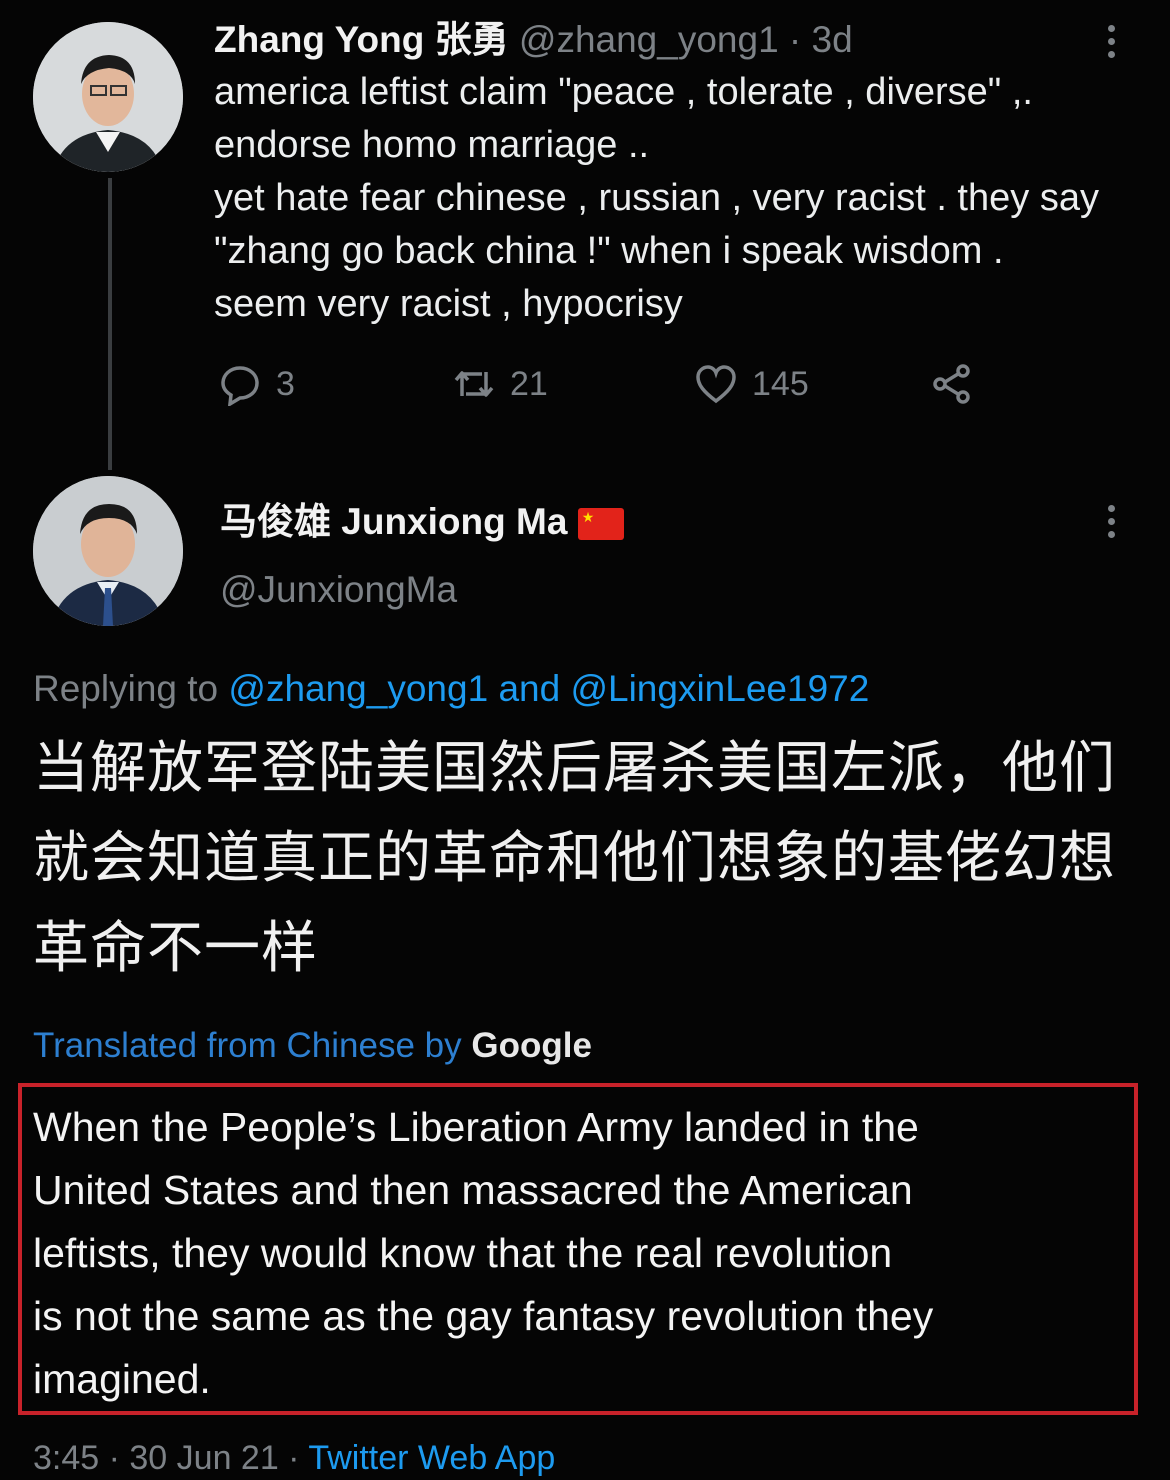 This screenshot has width=1170, height=1480. I want to click on chinese-line: 革命不一样, so click(175, 948).